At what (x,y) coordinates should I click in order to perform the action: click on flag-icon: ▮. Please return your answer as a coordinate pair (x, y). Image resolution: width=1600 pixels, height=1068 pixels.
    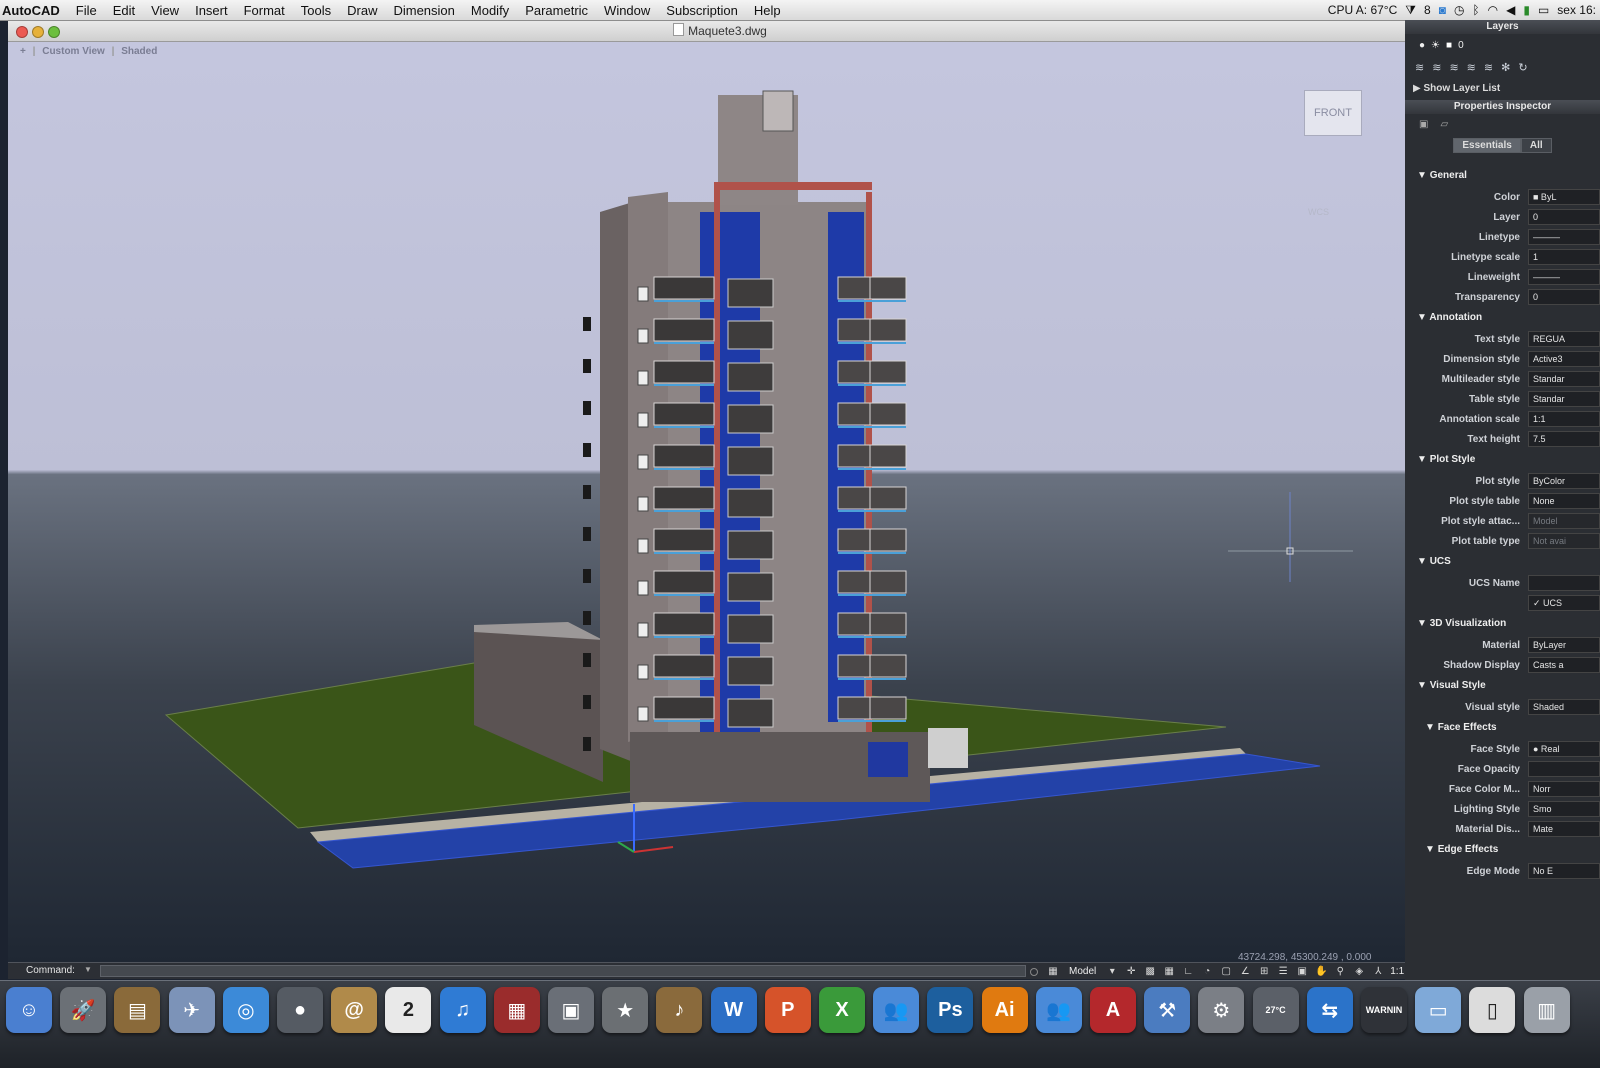
    Looking at the image, I should click on (1526, 10).